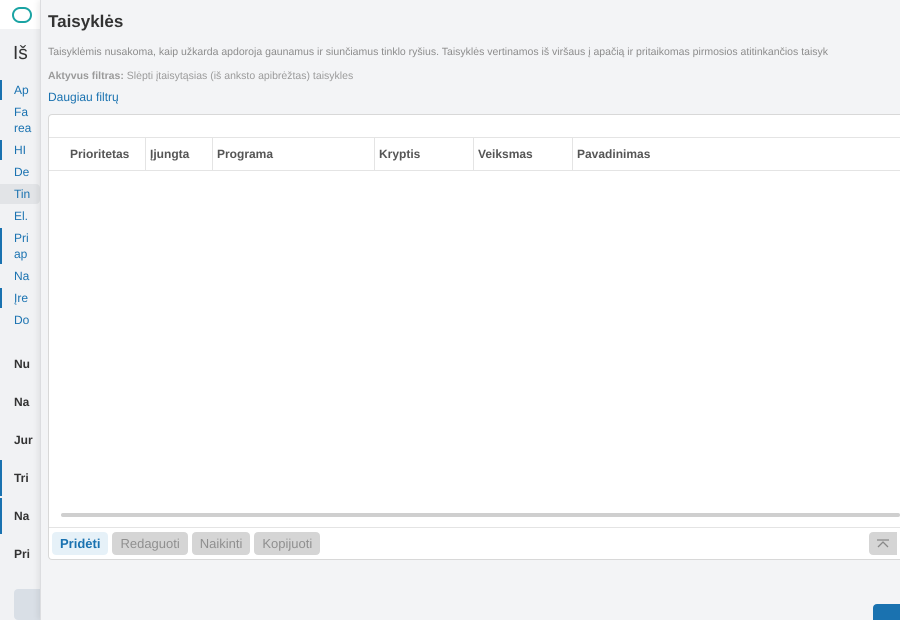 The width and height of the screenshot is (900, 620). Describe the element at coordinates (86, 22) in the screenshot. I see `dialog-title: Taisyklės` at that location.